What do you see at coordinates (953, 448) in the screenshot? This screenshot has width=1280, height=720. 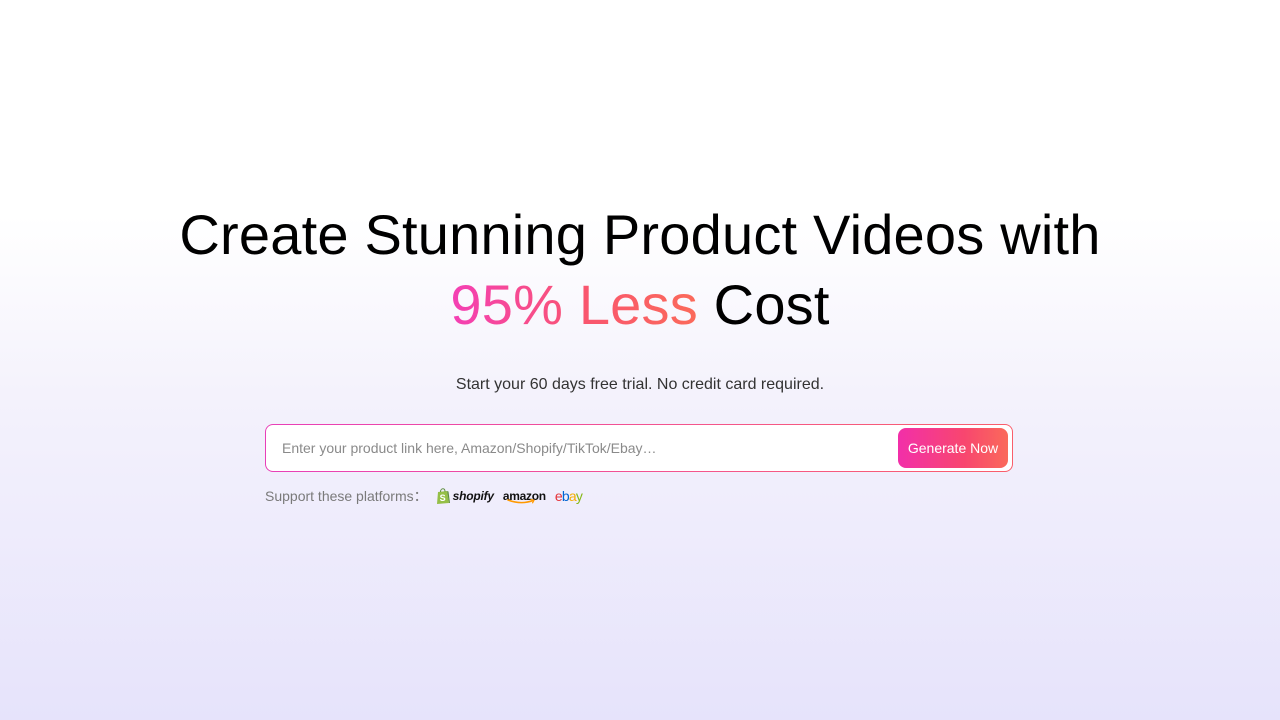 I see `generate-now-button: Generate Now` at bounding box center [953, 448].